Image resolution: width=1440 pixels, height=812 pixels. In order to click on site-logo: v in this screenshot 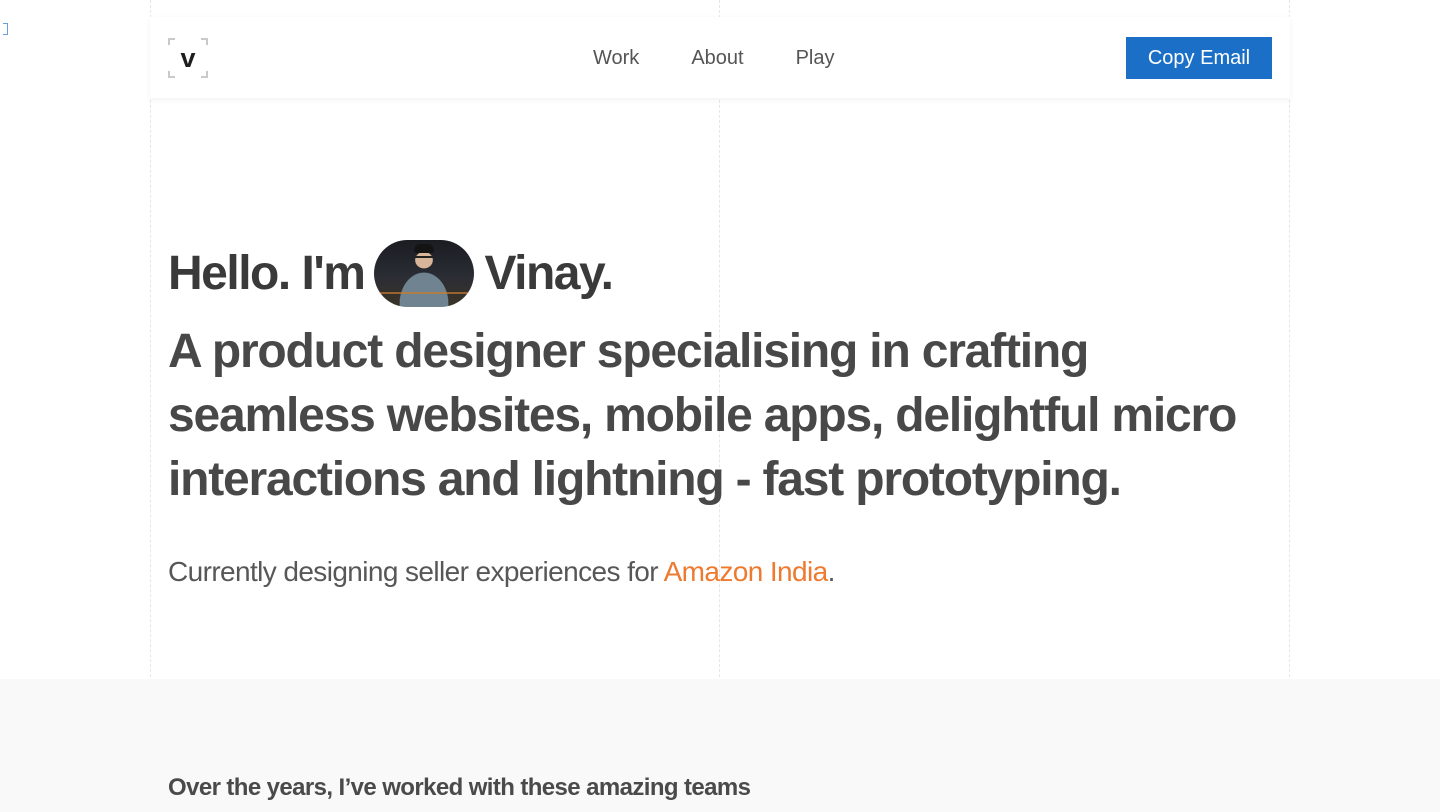, I will do `click(188, 58)`.